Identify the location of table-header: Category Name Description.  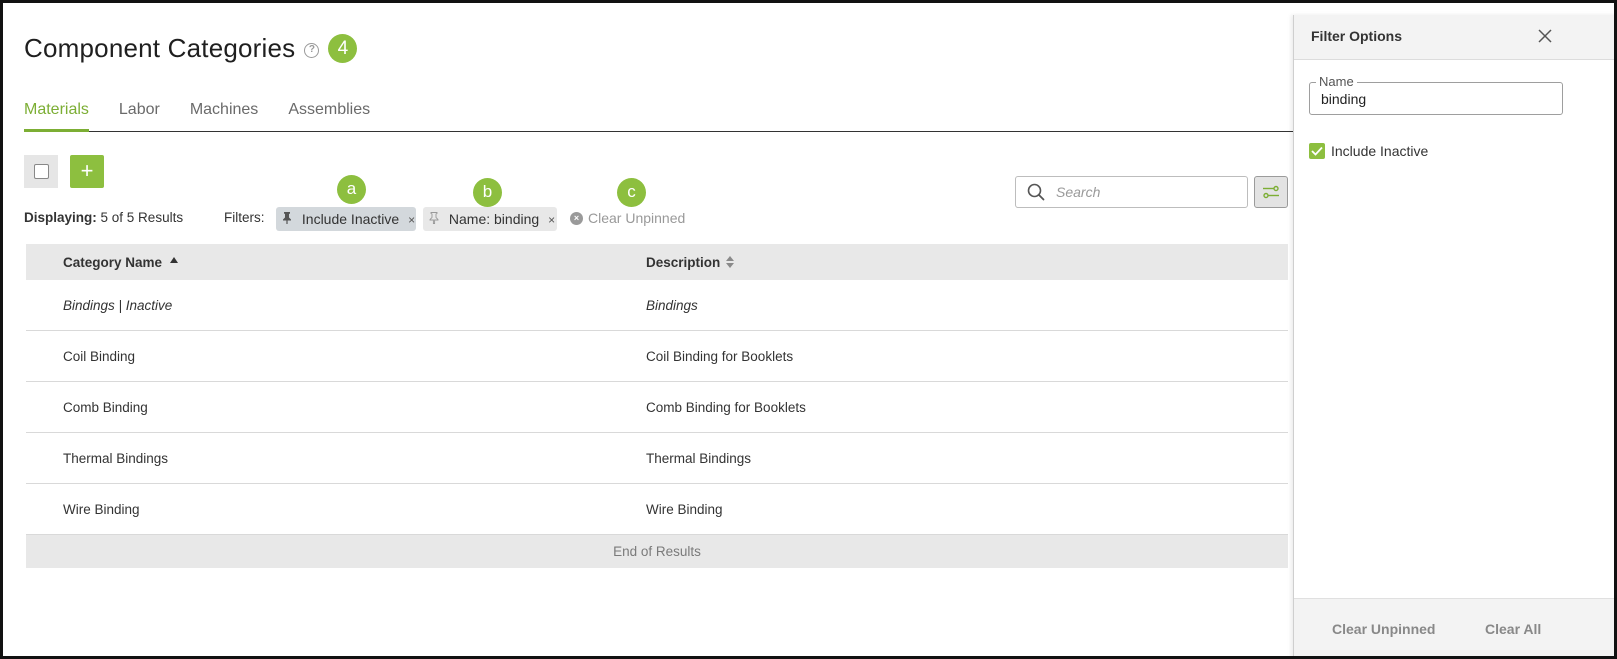
(657, 262).